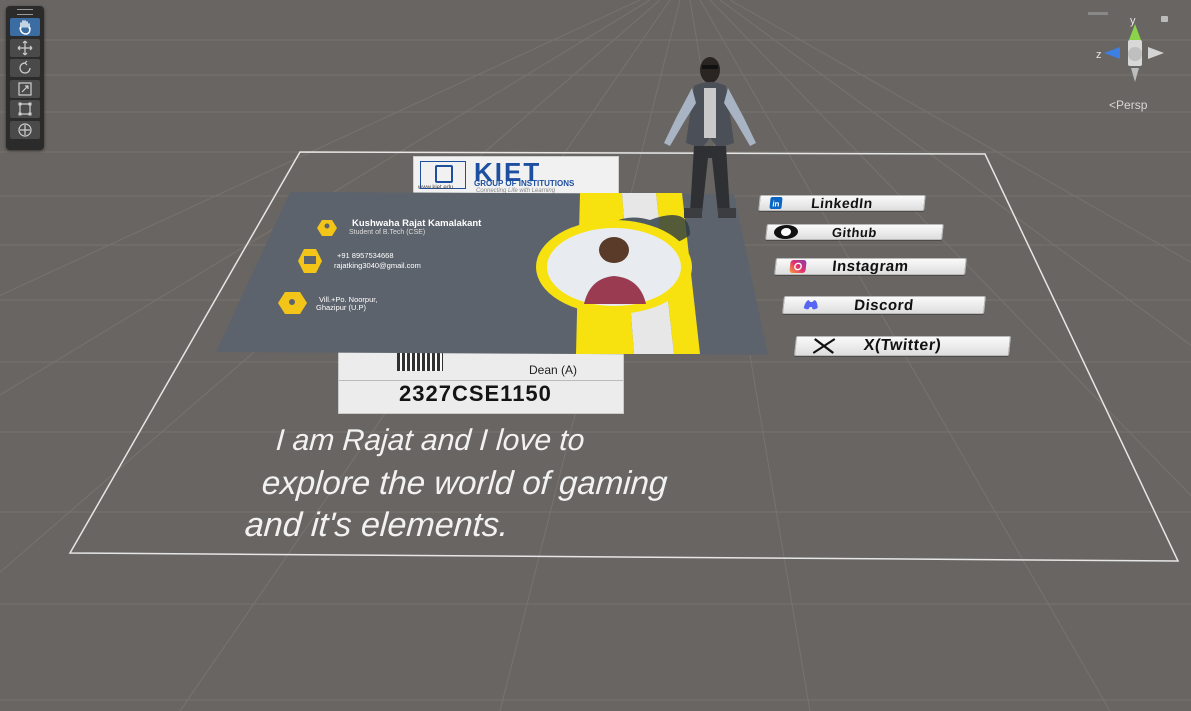 The height and width of the screenshot is (711, 1191). I want to click on svg-text: in, so click(776, 204).